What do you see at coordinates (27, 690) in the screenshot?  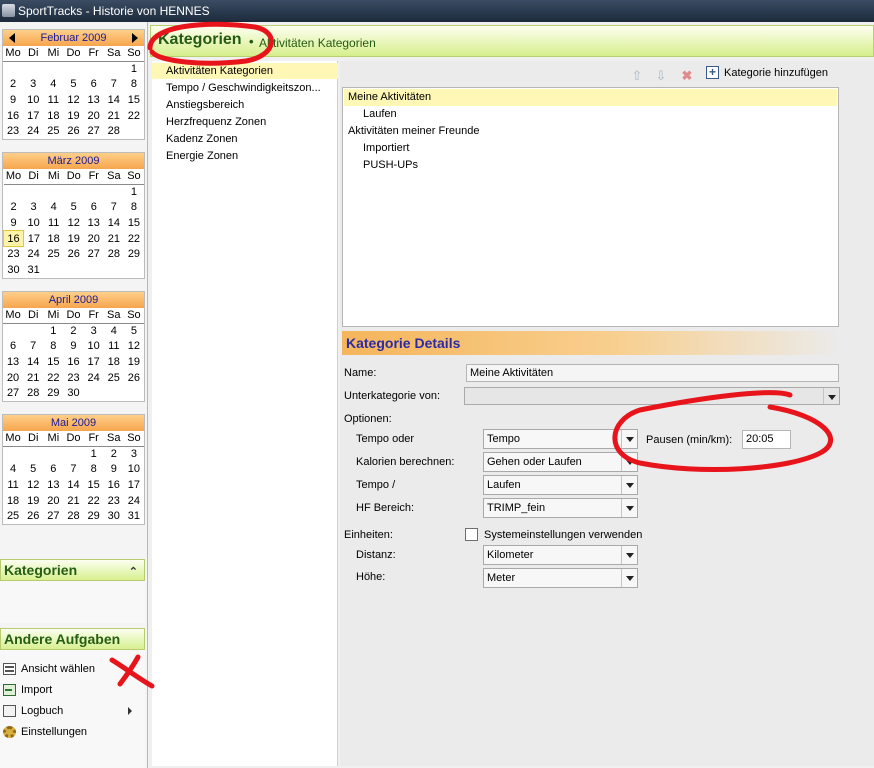 I see `task-import: Import` at bounding box center [27, 690].